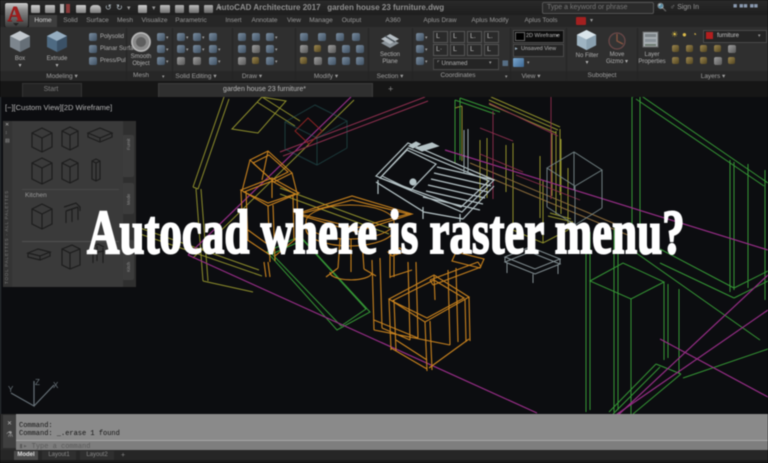  I want to click on svg-text: Z, so click(37, 382).